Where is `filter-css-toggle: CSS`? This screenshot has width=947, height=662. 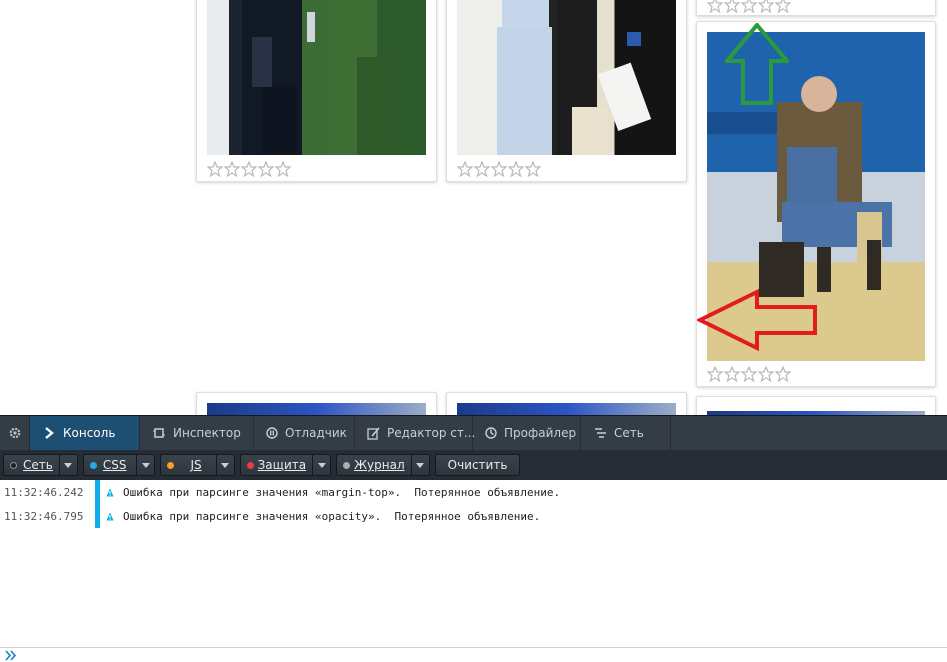 filter-css-toggle: CSS is located at coordinates (110, 465).